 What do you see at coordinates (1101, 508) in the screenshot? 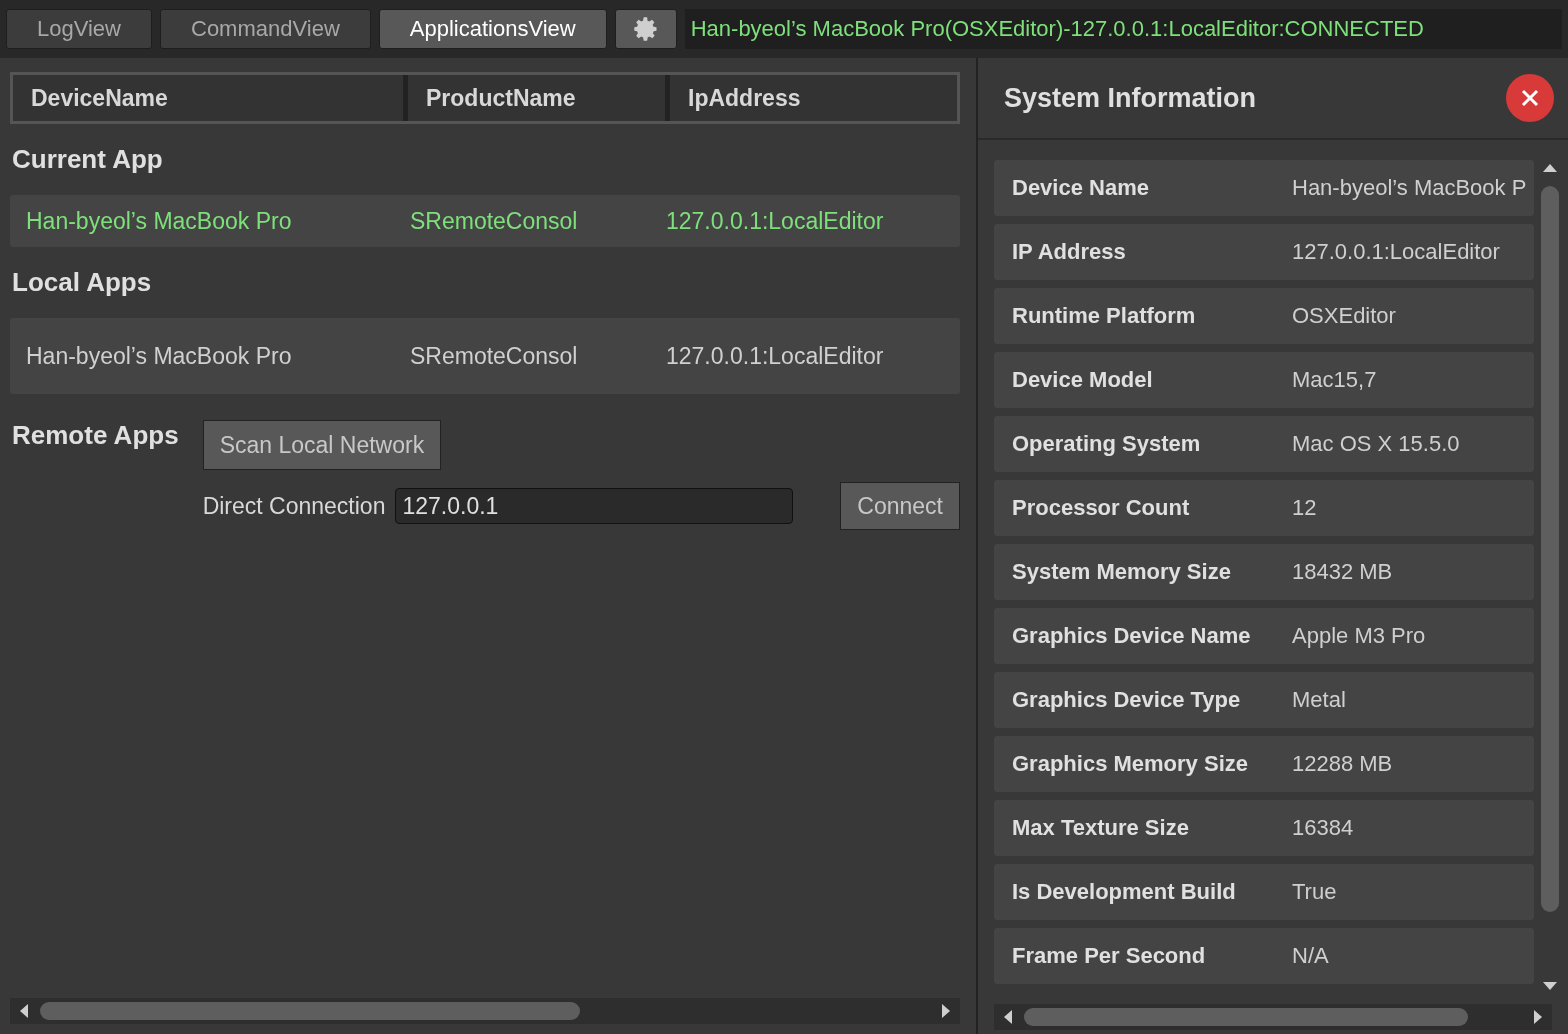
I see `info-label: Processor Count` at bounding box center [1101, 508].